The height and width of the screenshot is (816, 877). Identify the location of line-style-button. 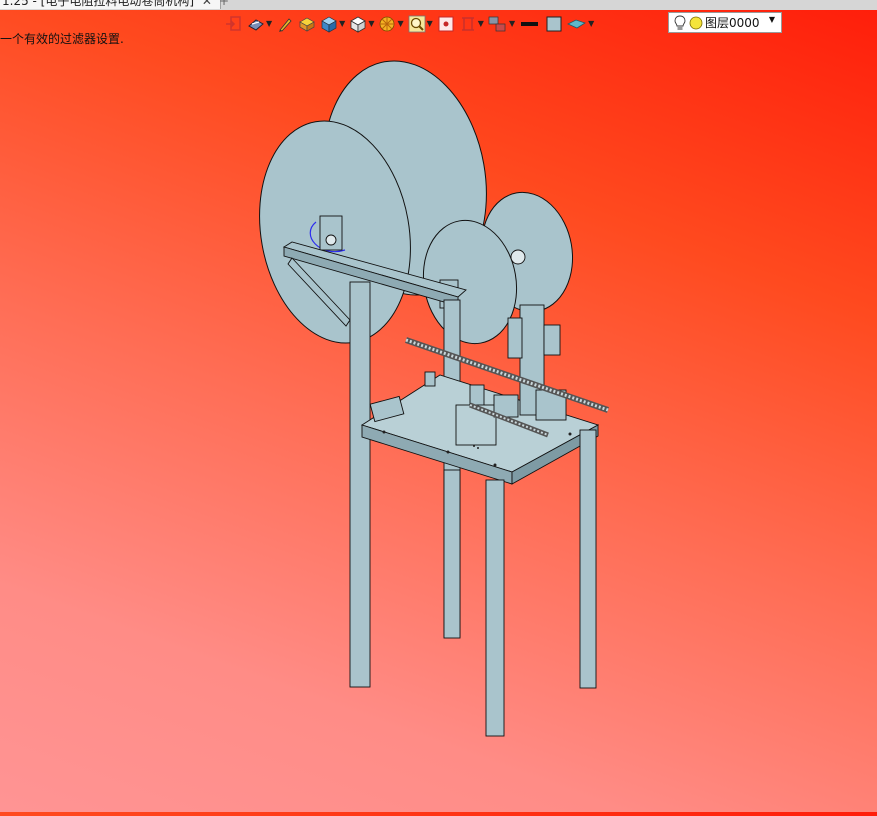
(530, 24).